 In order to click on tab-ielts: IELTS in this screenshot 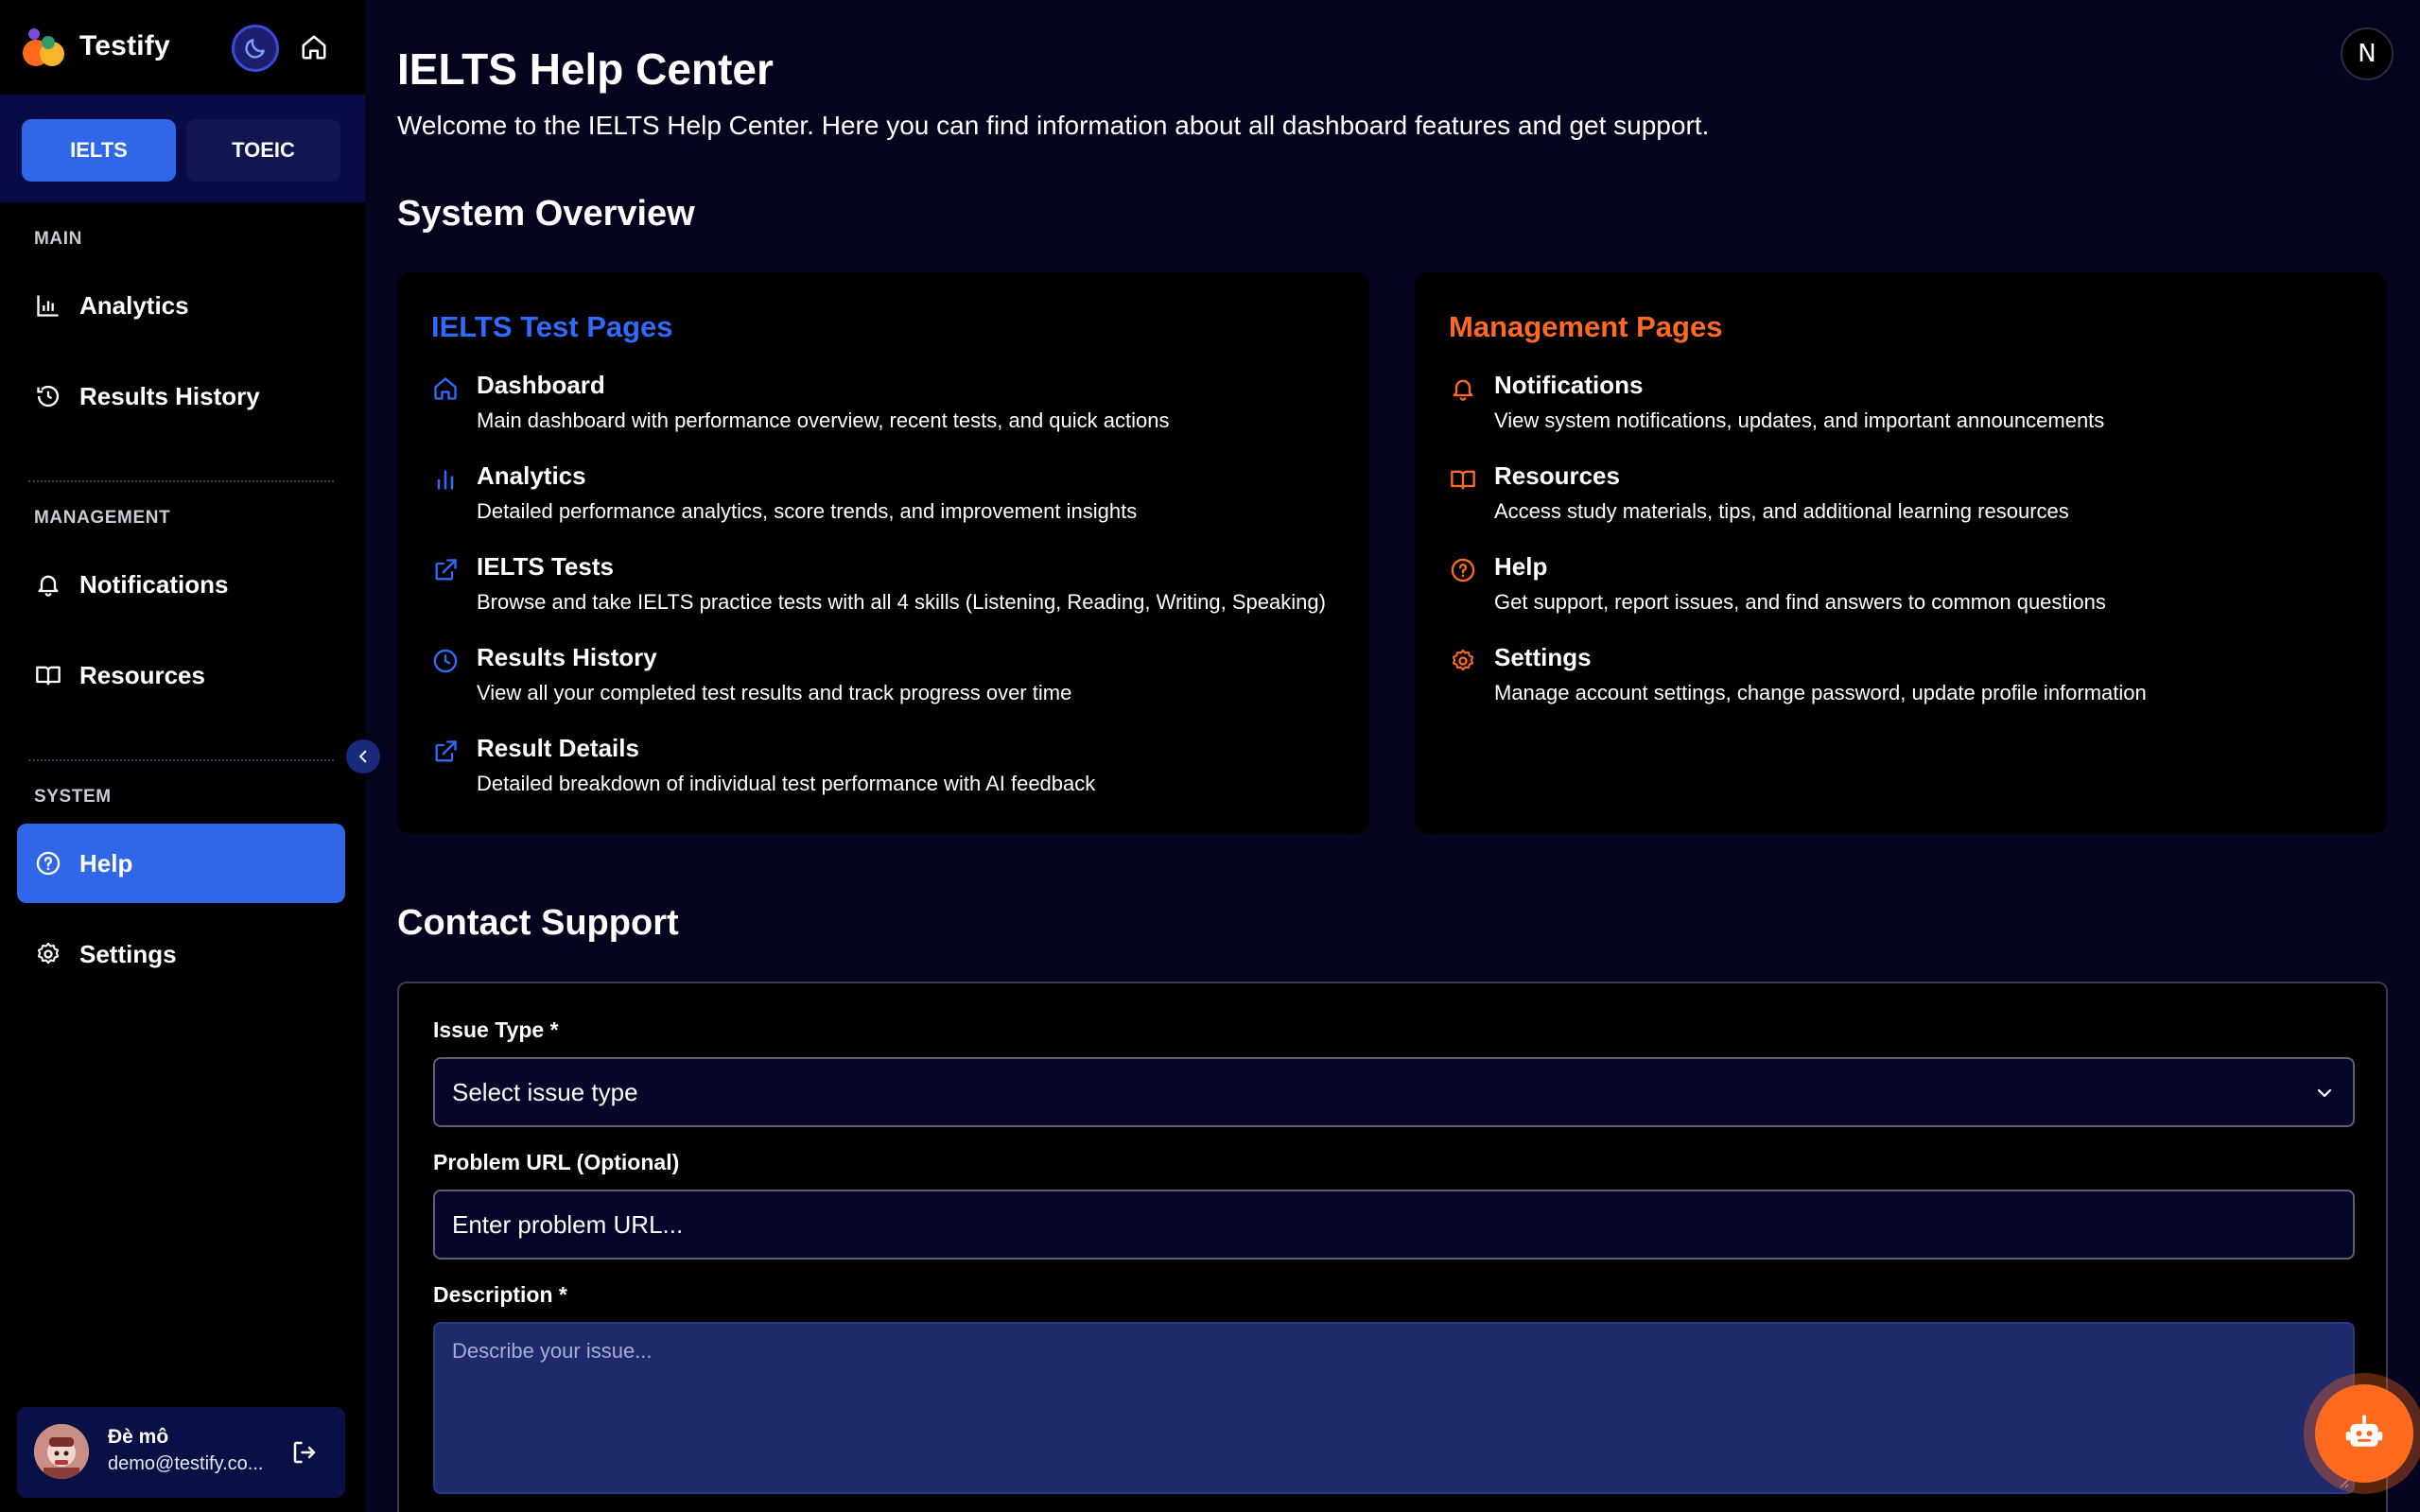, I will do `click(99, 150)`.